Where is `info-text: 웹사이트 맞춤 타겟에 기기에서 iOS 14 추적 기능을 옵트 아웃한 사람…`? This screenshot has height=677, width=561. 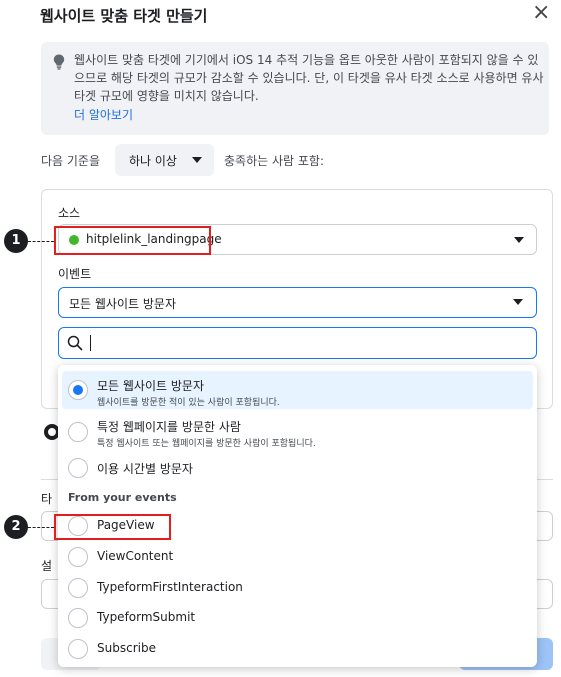 info-text: 웹사이트 맞춤 타겟에 기기에서 iOS 14 추적 기능을 옵트 아웃한 사람… is located at coordinates (309, 78).